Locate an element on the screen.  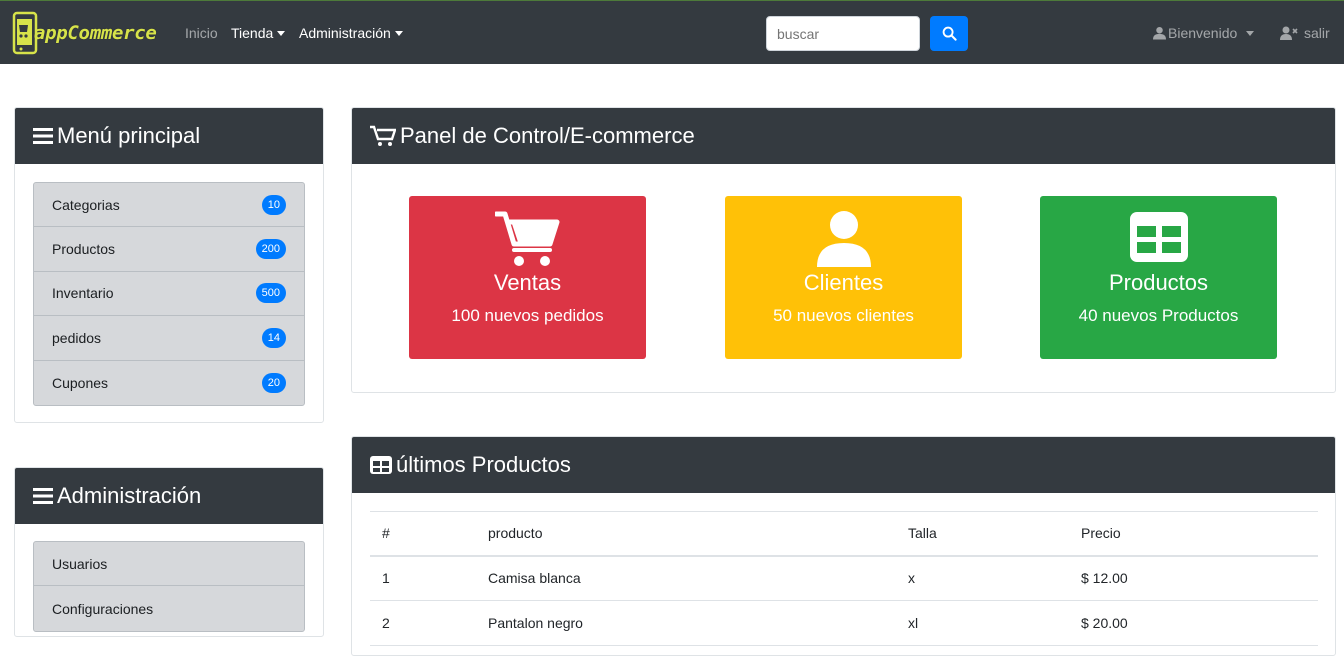
search-input is located at coordinates (843, 33).